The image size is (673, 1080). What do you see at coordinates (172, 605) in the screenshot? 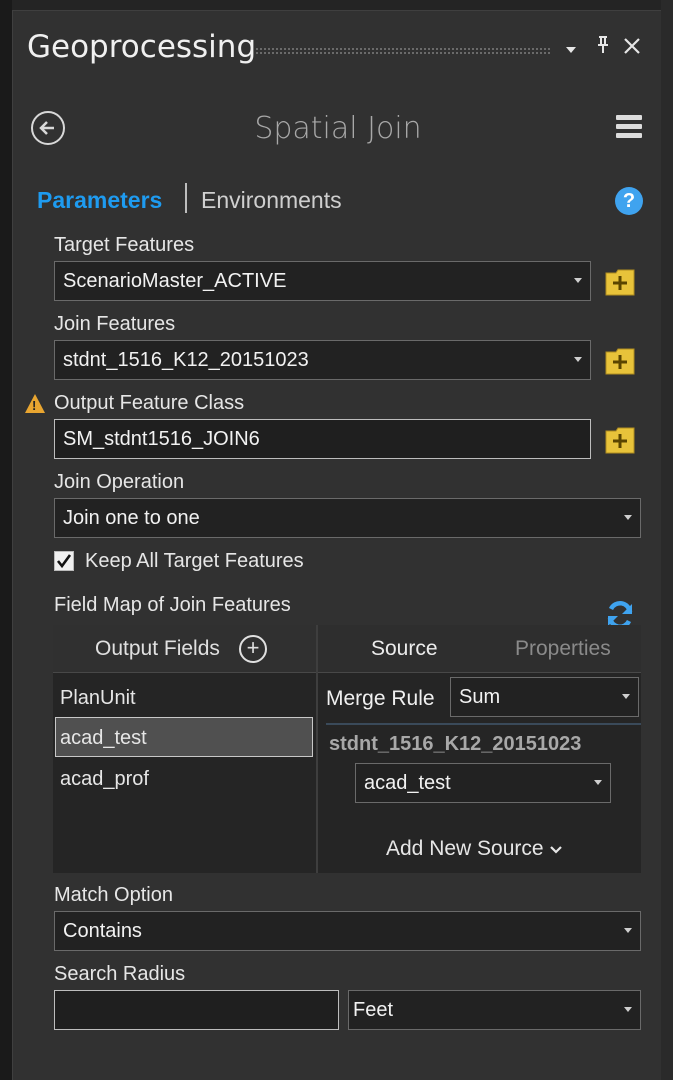
I see `field-map-label: Field Map of Join Features` at bounding box center [172, 605].